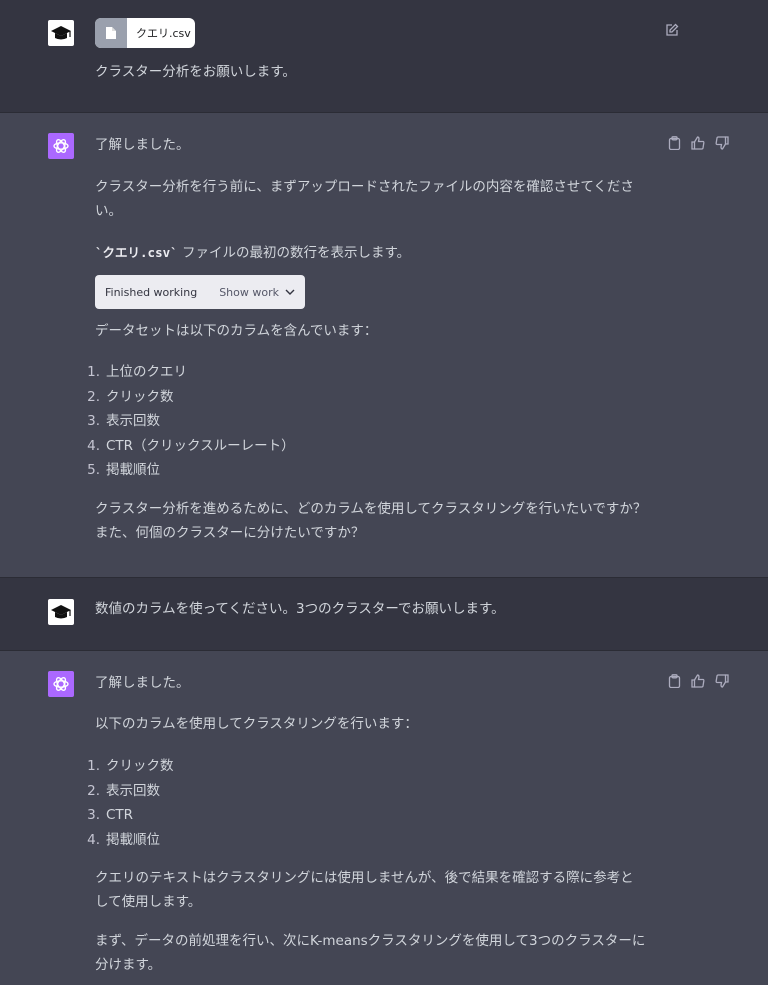  I want to click on list-item: 2. クリック数, so click(187, 397).